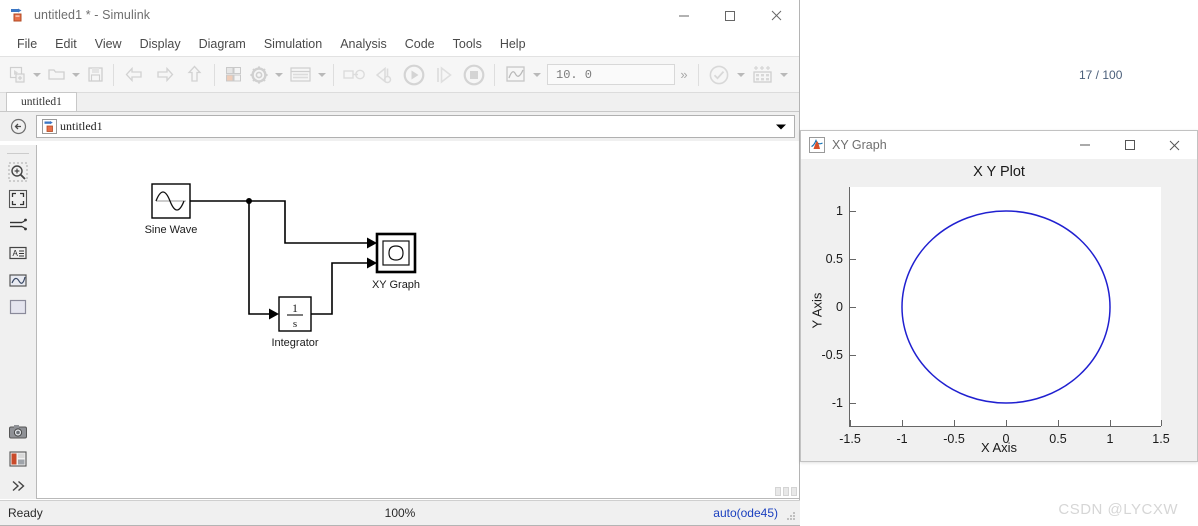 This screenshot has width=1198, height=526. What do you see at coordinates (25, 513) in the screenshot?
I see `status-ready: Ready` at bounding box center [25, 513].